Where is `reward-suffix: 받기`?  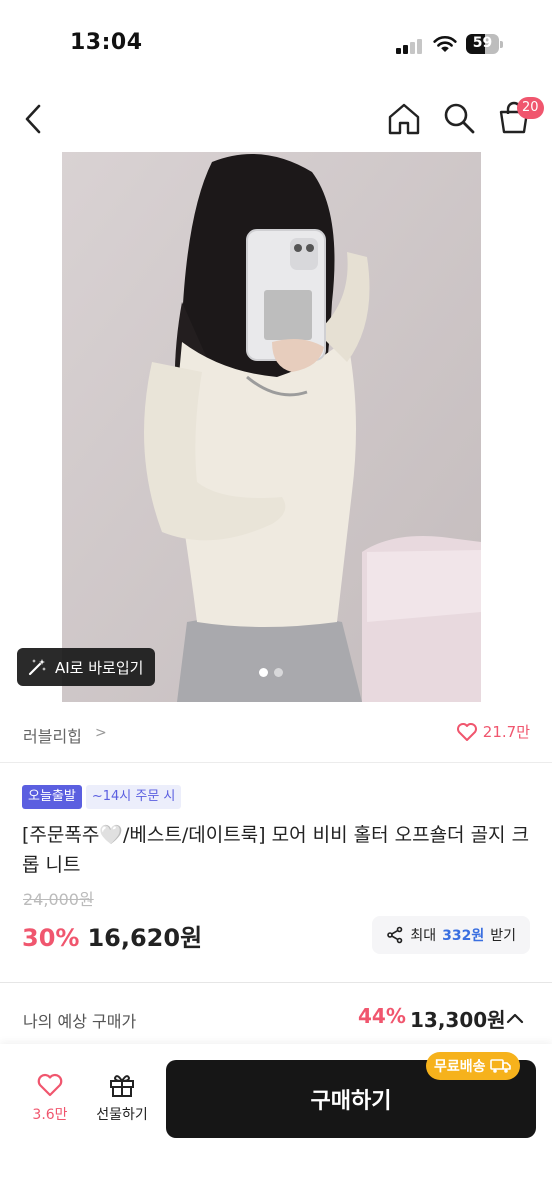
reward-suffix: 받기 is located at coordinates (503, 936).